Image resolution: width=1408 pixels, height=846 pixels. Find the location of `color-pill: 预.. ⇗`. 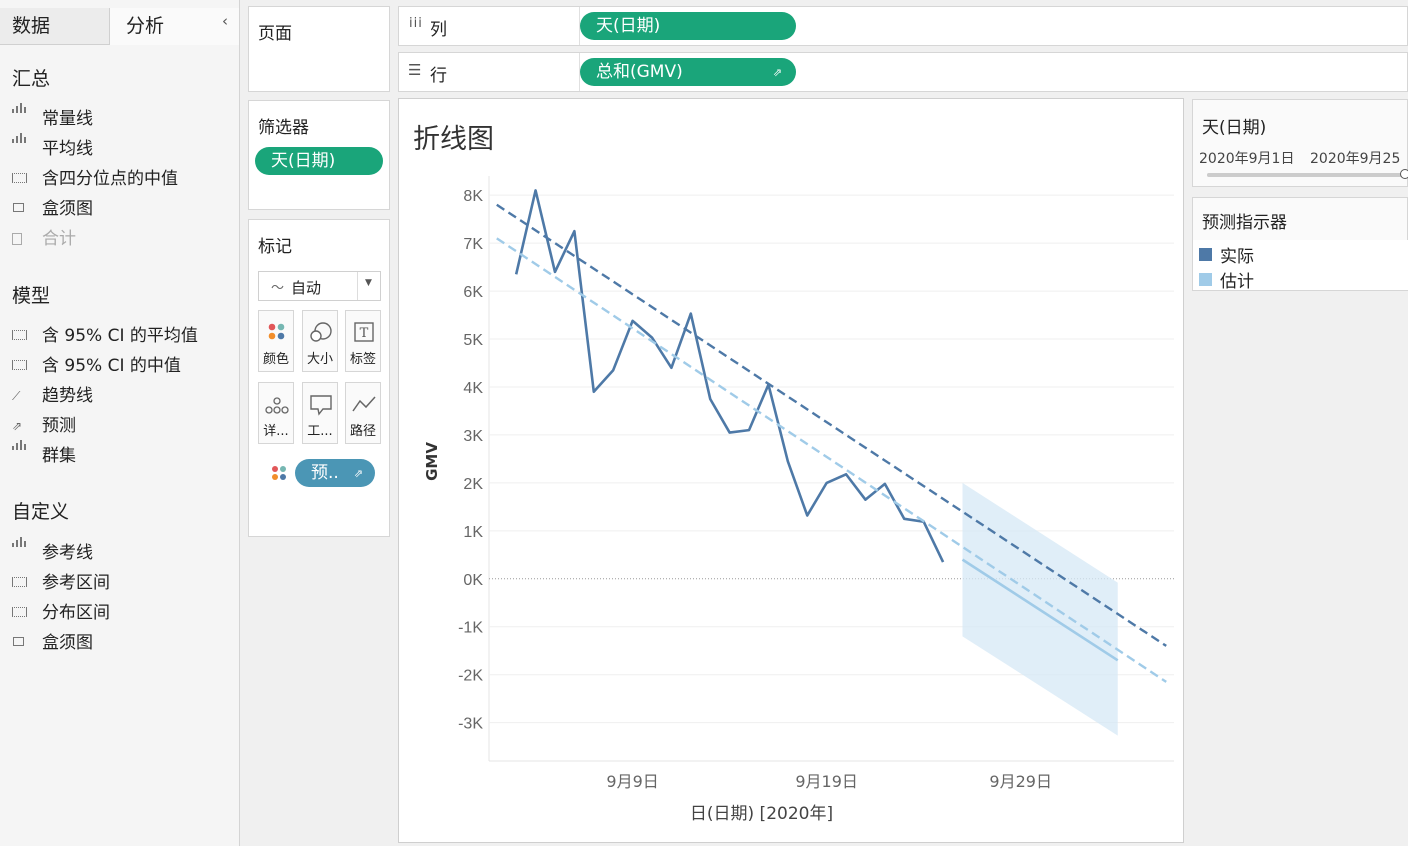

color-pill: 预.. ⇗ is located at coordinates (335, 473).